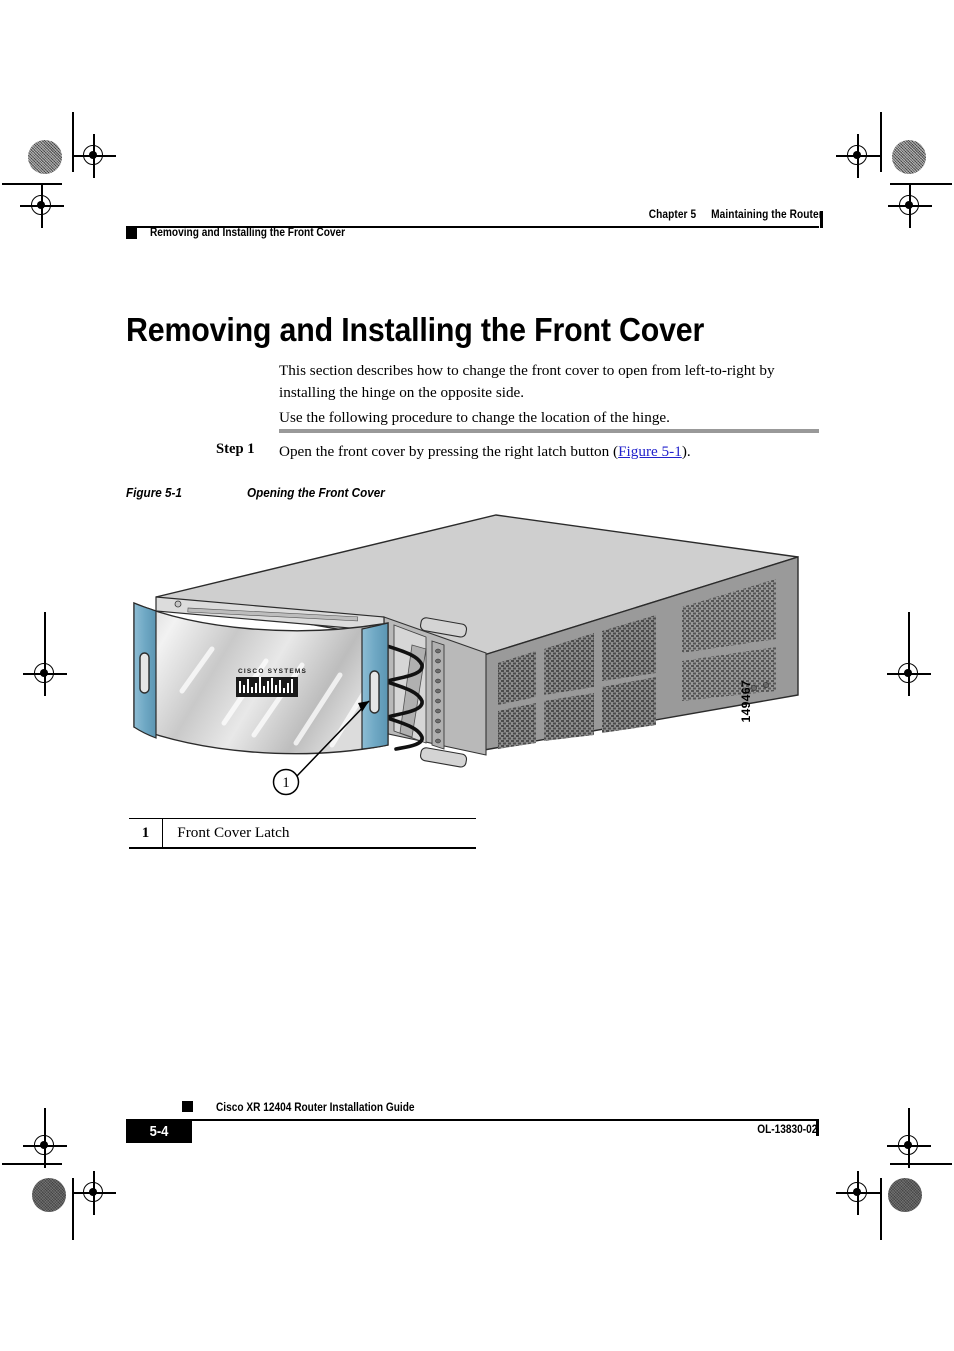  What do you see at coordinates (302, 848) in the screenshot?
I see `legend-rule-bottom` at bounding box center [302, 848].